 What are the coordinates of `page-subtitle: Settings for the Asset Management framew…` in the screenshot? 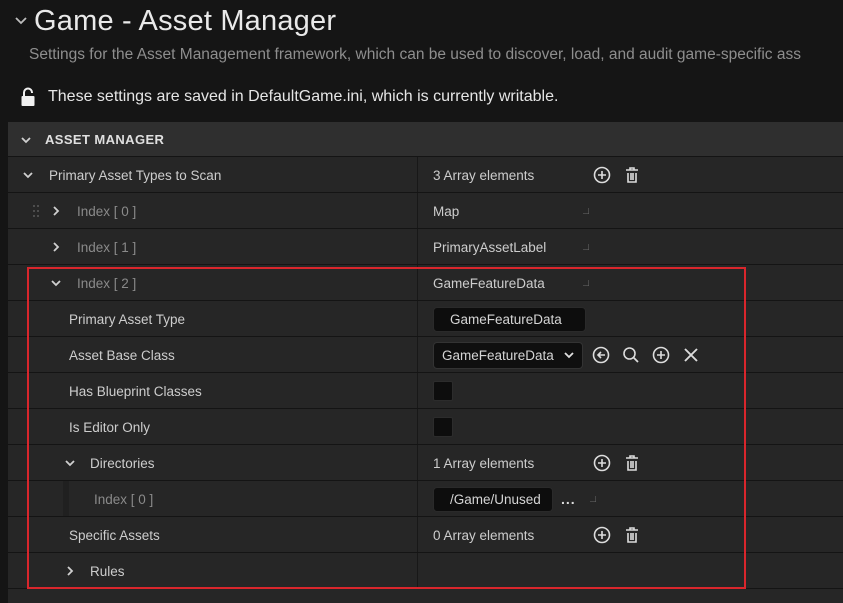 It's located at (415, 54).